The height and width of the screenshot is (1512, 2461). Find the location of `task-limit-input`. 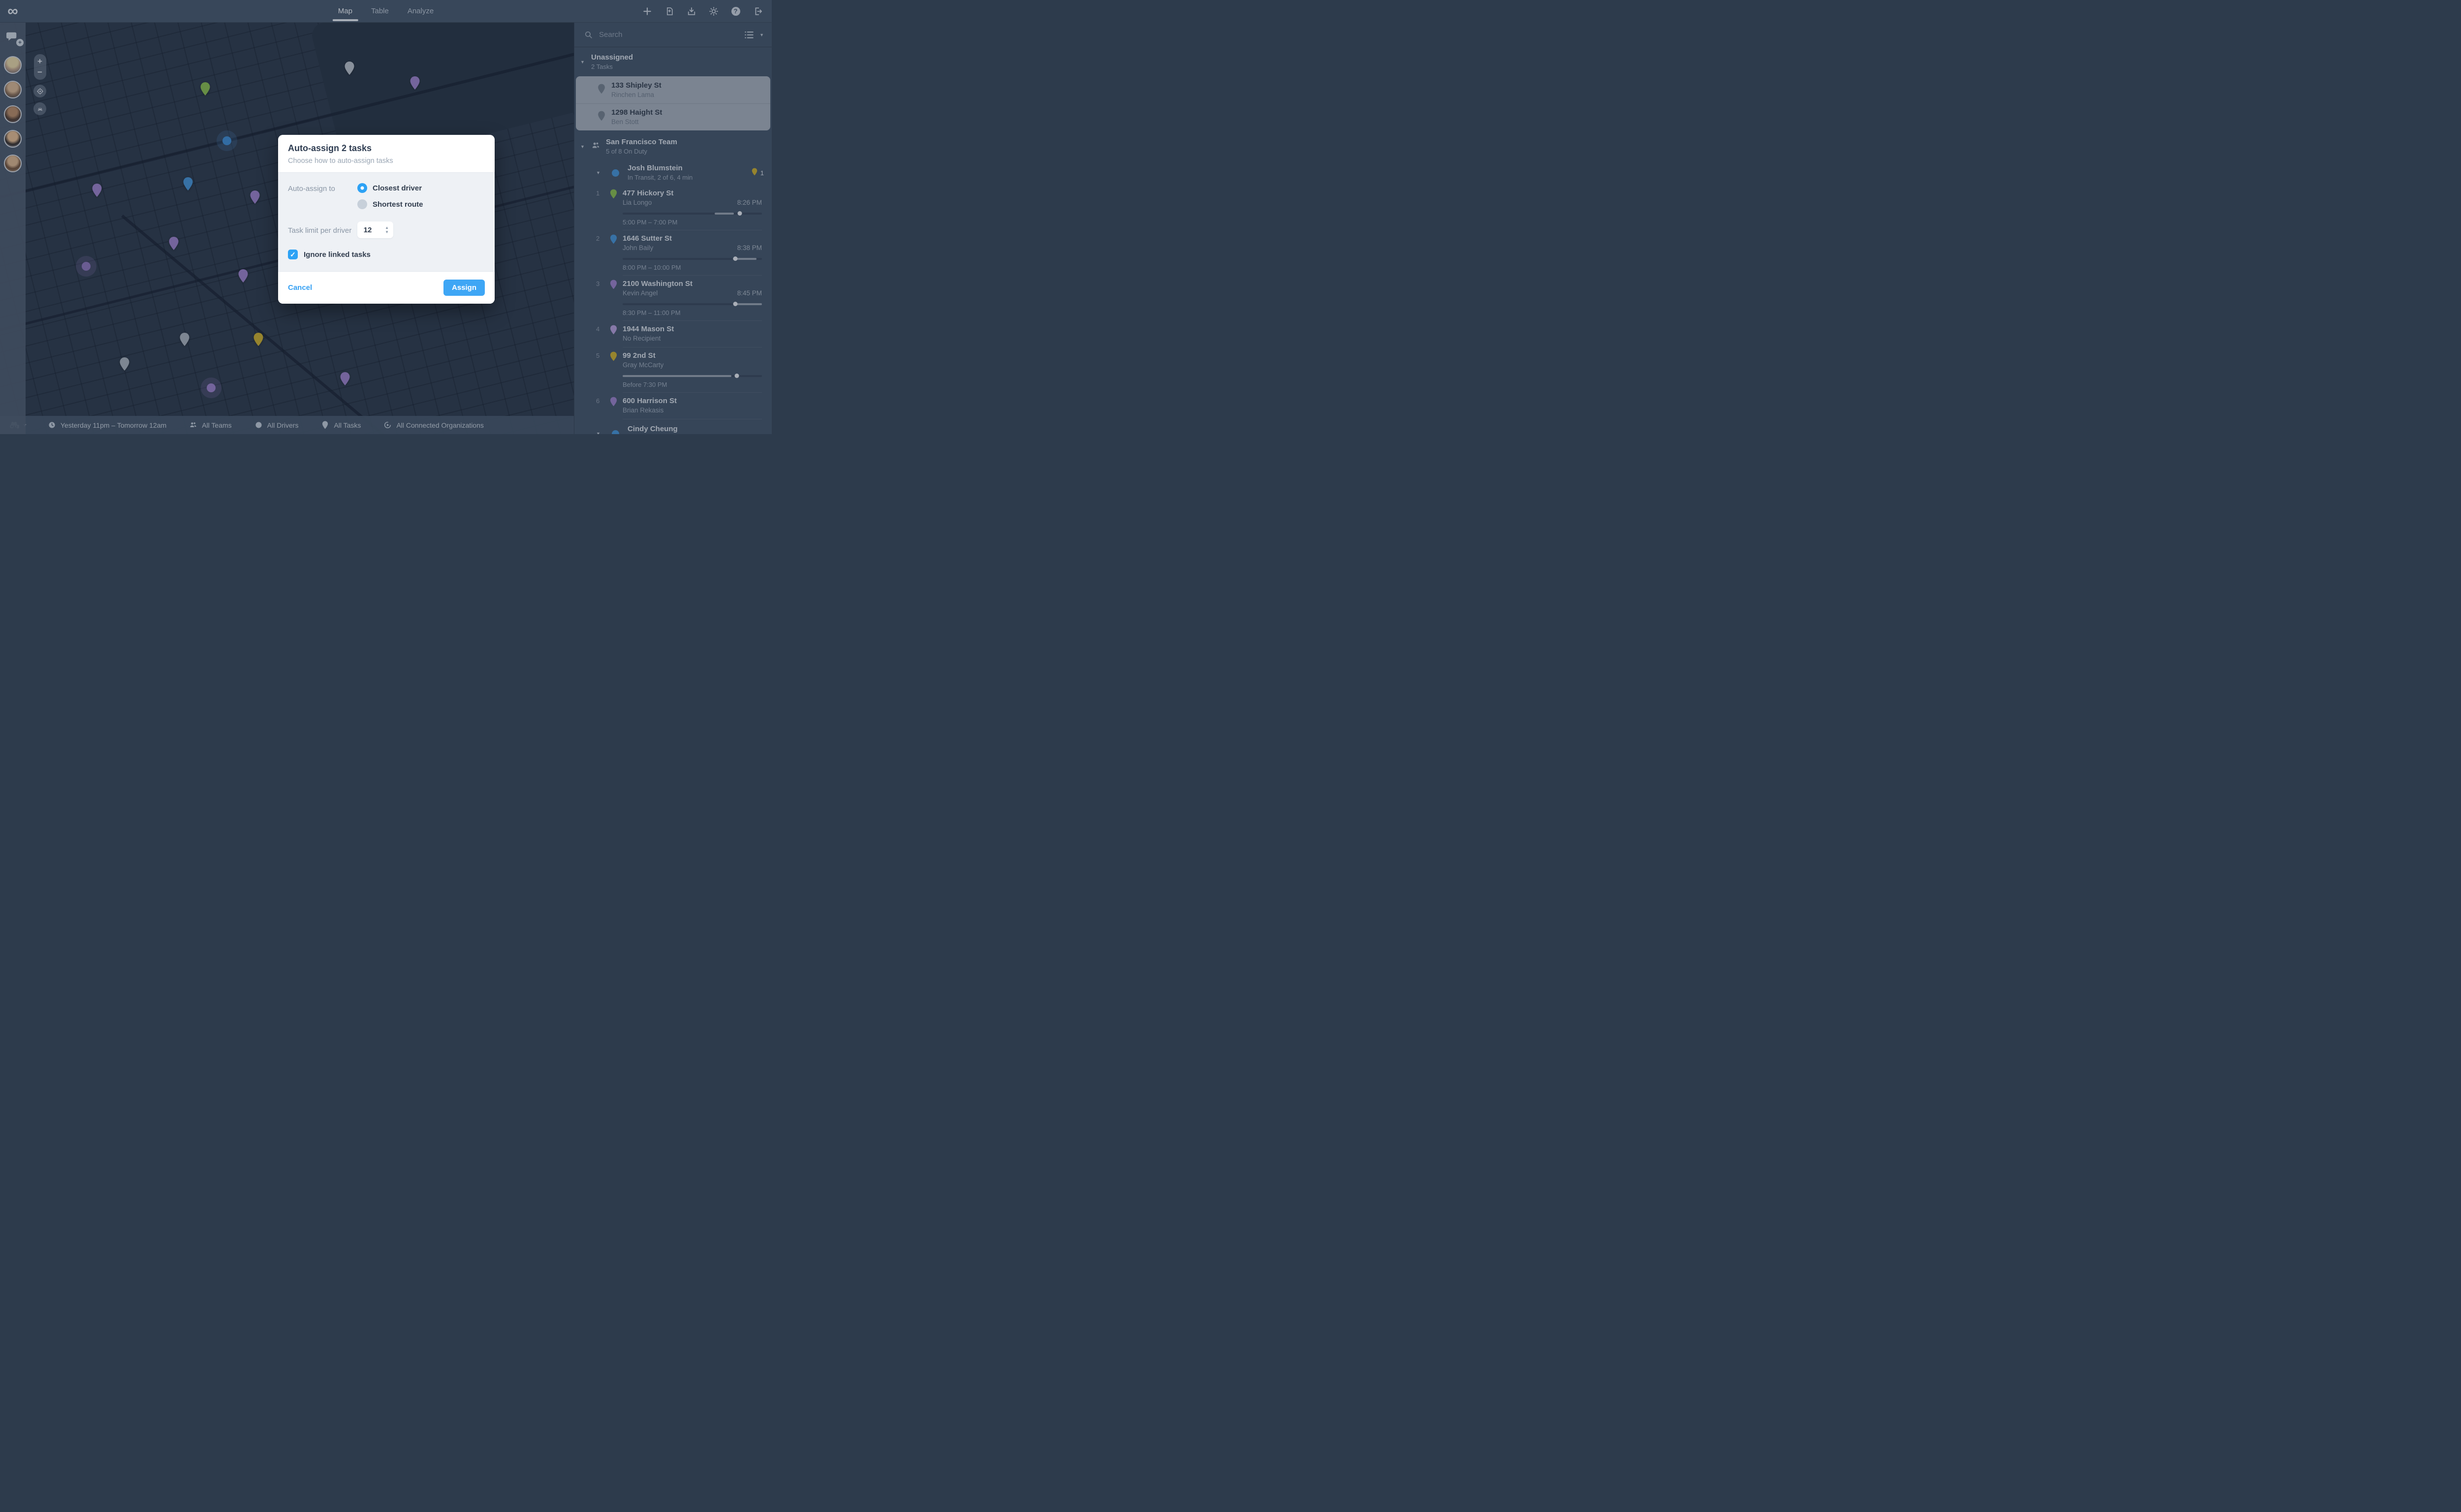

task-limit-input is located at coordinates (367, 229).